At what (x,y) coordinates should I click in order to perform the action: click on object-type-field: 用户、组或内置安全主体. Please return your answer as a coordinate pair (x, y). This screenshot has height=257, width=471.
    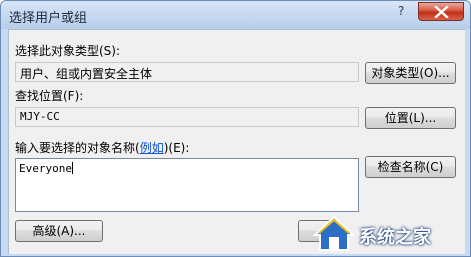
    Looking at the image, I should click on (187, 72).